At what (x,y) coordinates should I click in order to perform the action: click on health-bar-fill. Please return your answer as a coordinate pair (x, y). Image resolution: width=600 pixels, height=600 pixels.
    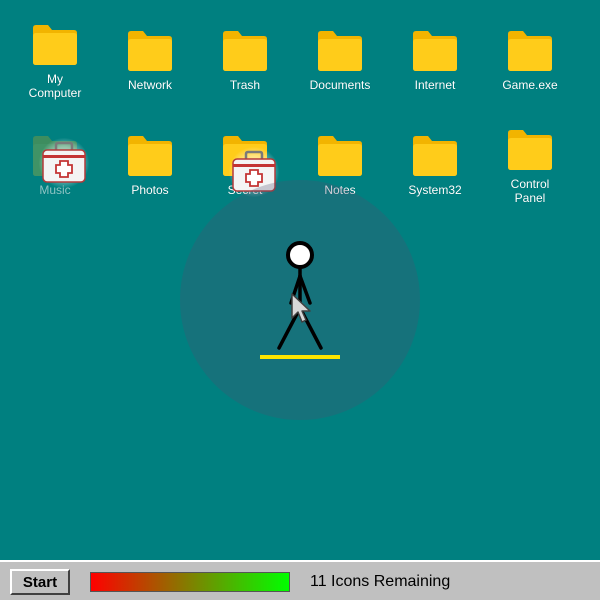
    Looking at the image, I should click on (190, 582).